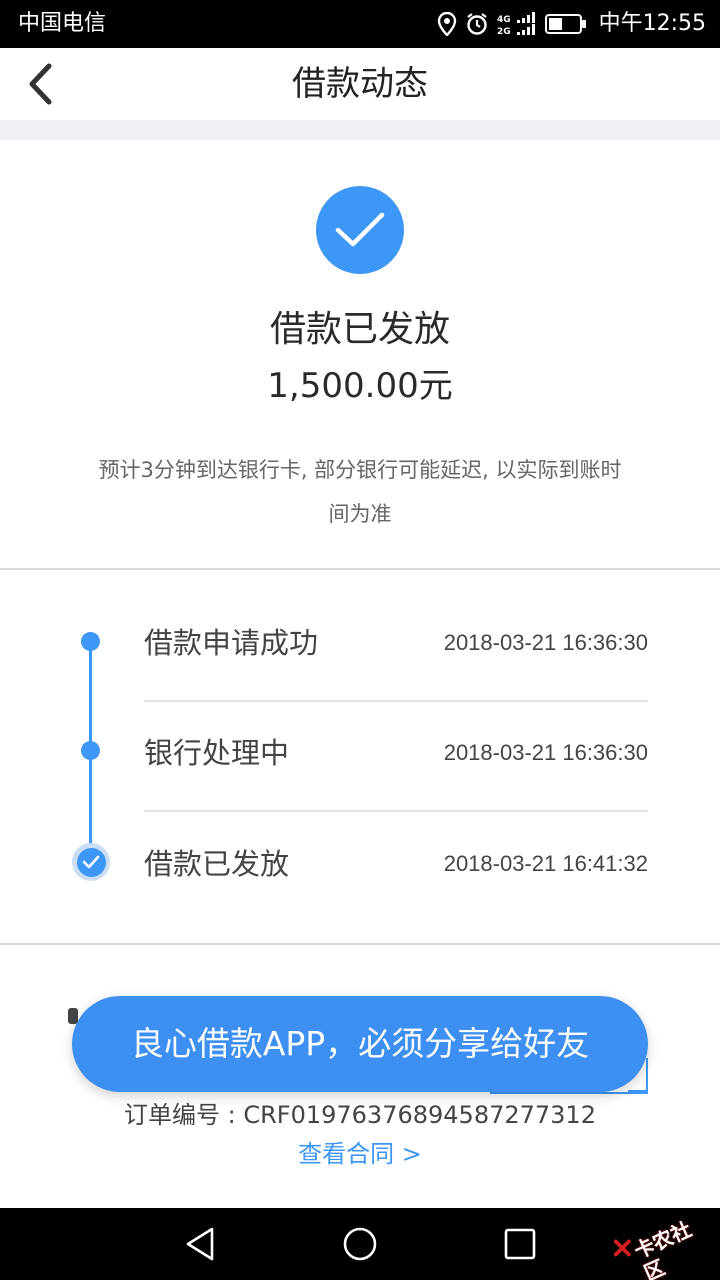 The width and height of the screenshot is (720, 1280). What do you see at coordinates (569, 1093) in the screenshot?
I see `obscured-link-underline` at bounding box center [569, 1093].